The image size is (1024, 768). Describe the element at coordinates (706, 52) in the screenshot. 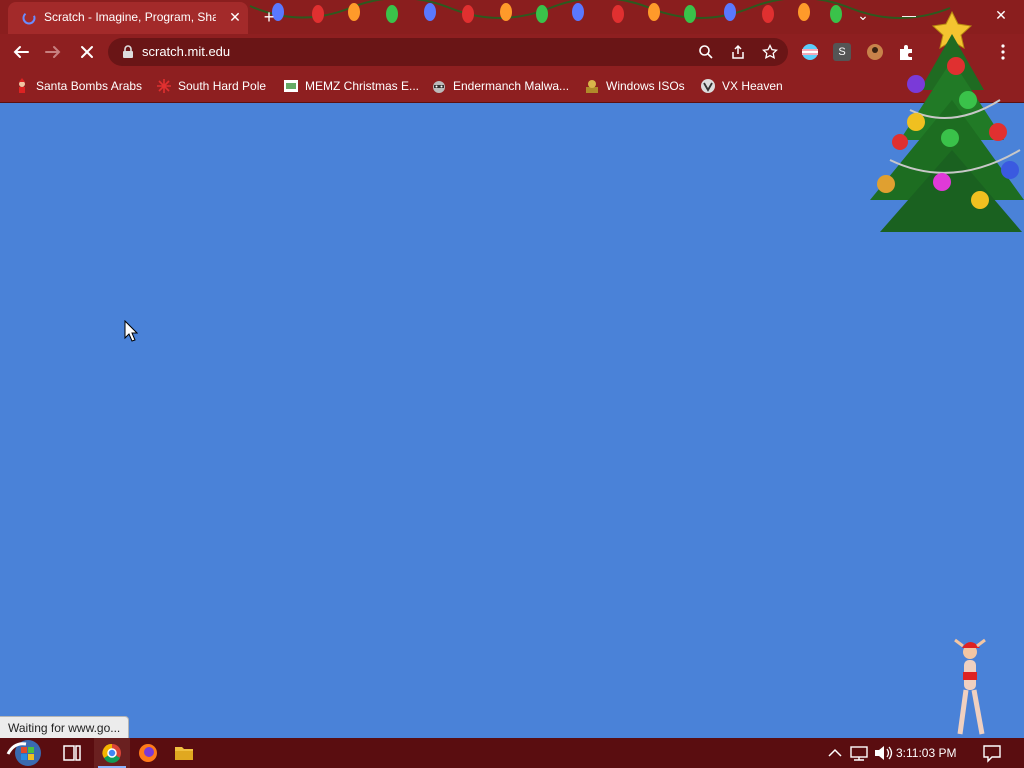

I see `search-icon` at that location.